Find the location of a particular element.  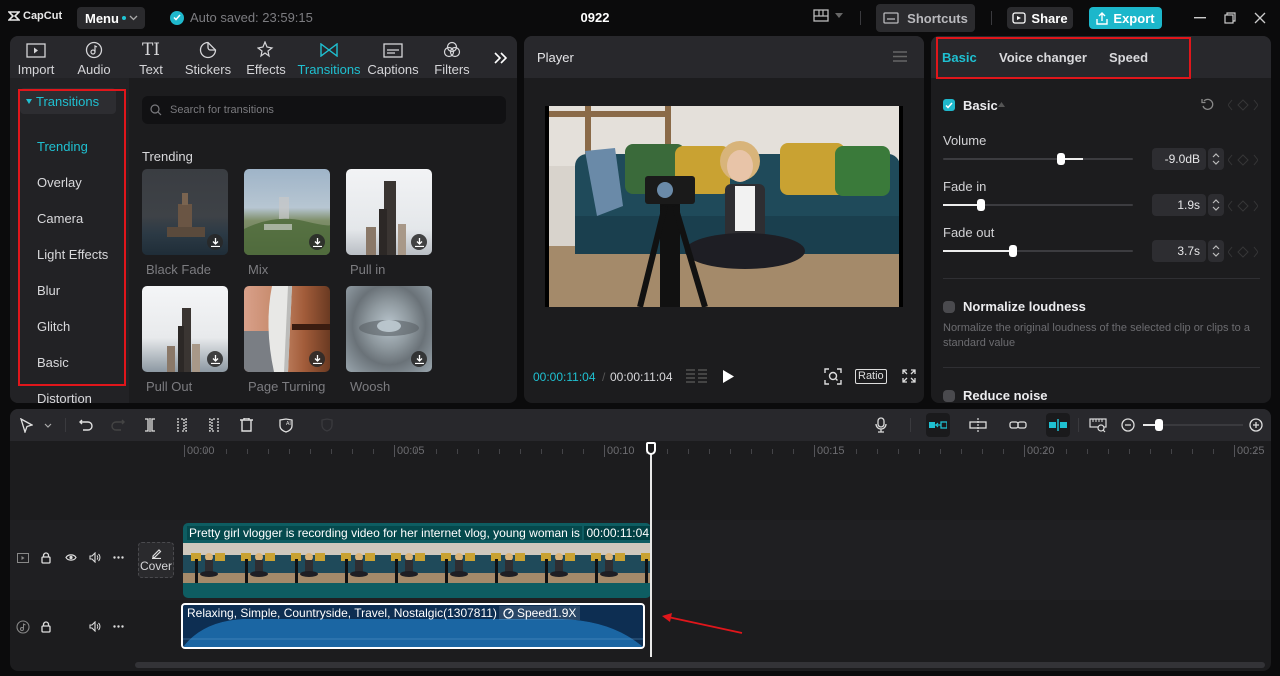

split-right-button is located at coordinates (214, 425).